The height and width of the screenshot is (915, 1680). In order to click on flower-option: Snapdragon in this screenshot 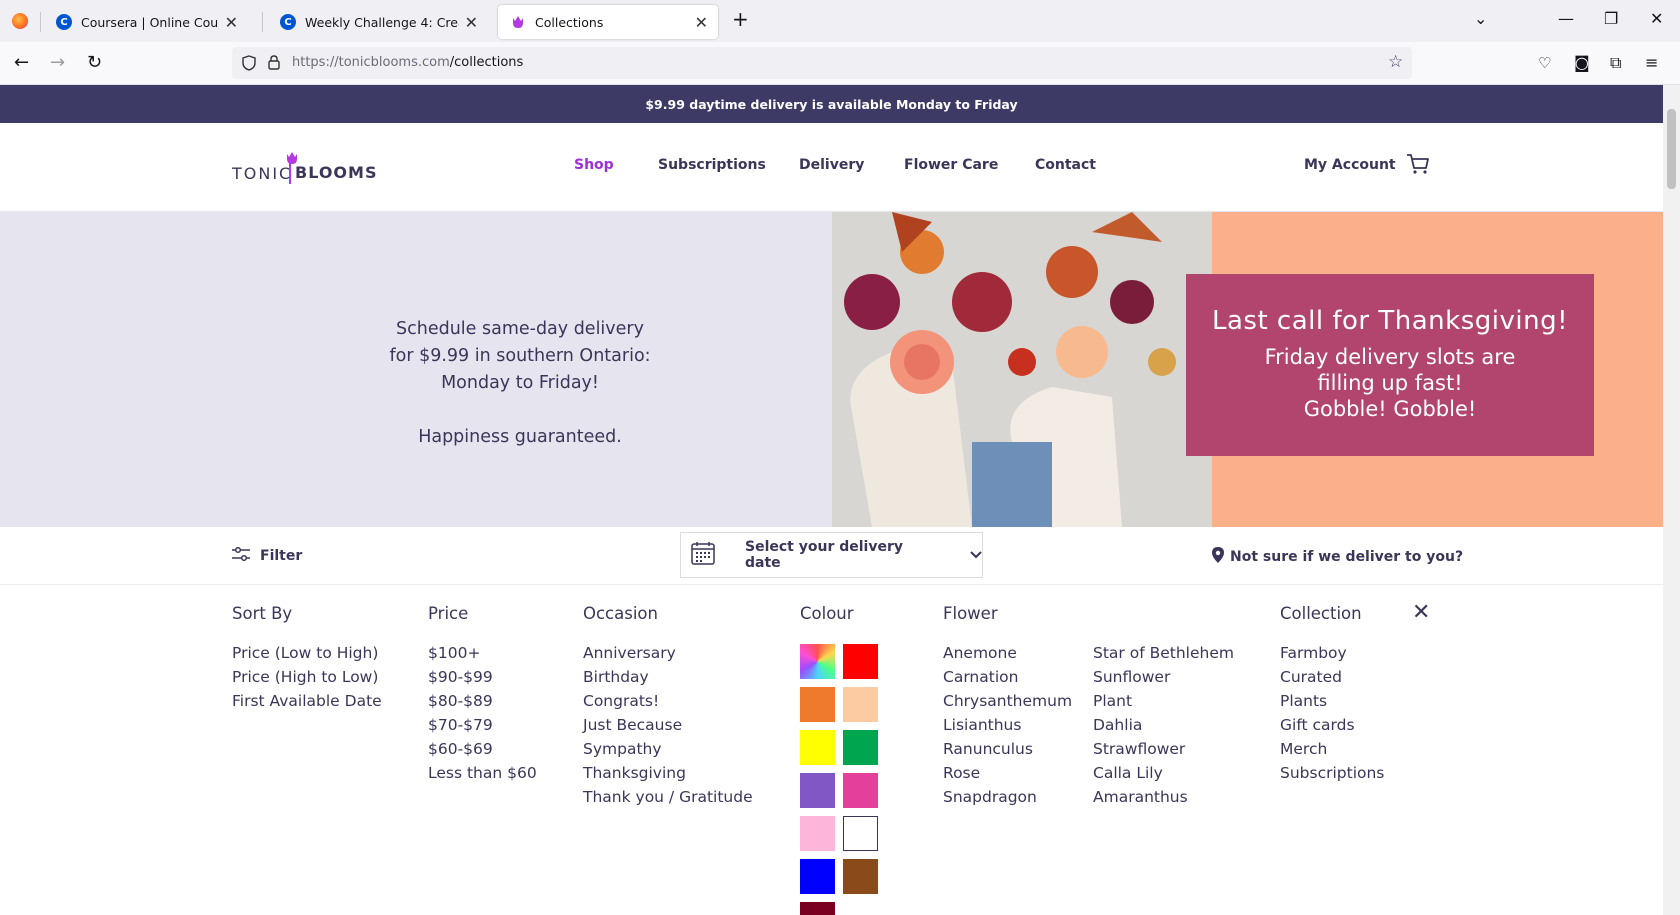, I will do `click(1007, 797)`.